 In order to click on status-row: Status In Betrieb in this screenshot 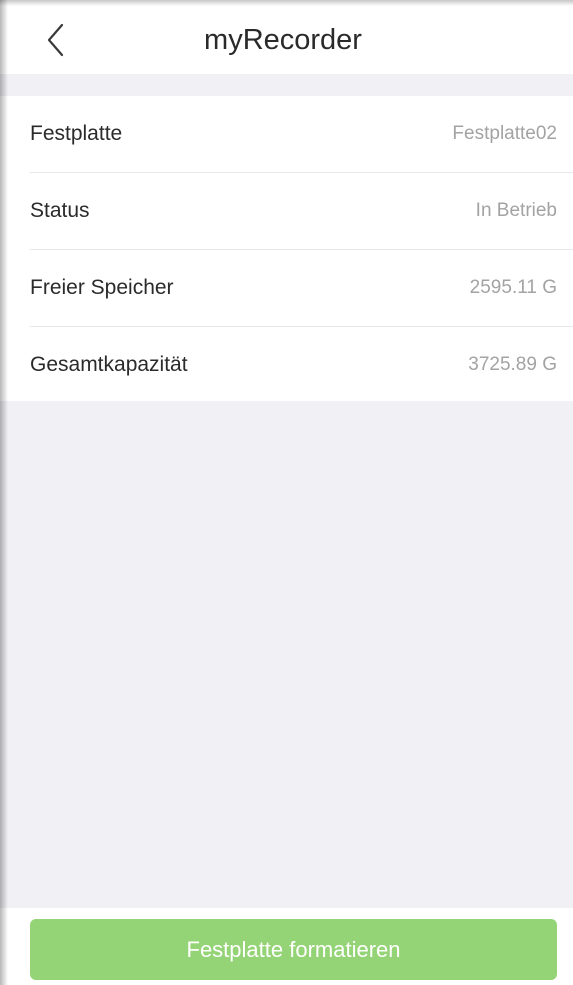, I will do `click(301, 211)`.